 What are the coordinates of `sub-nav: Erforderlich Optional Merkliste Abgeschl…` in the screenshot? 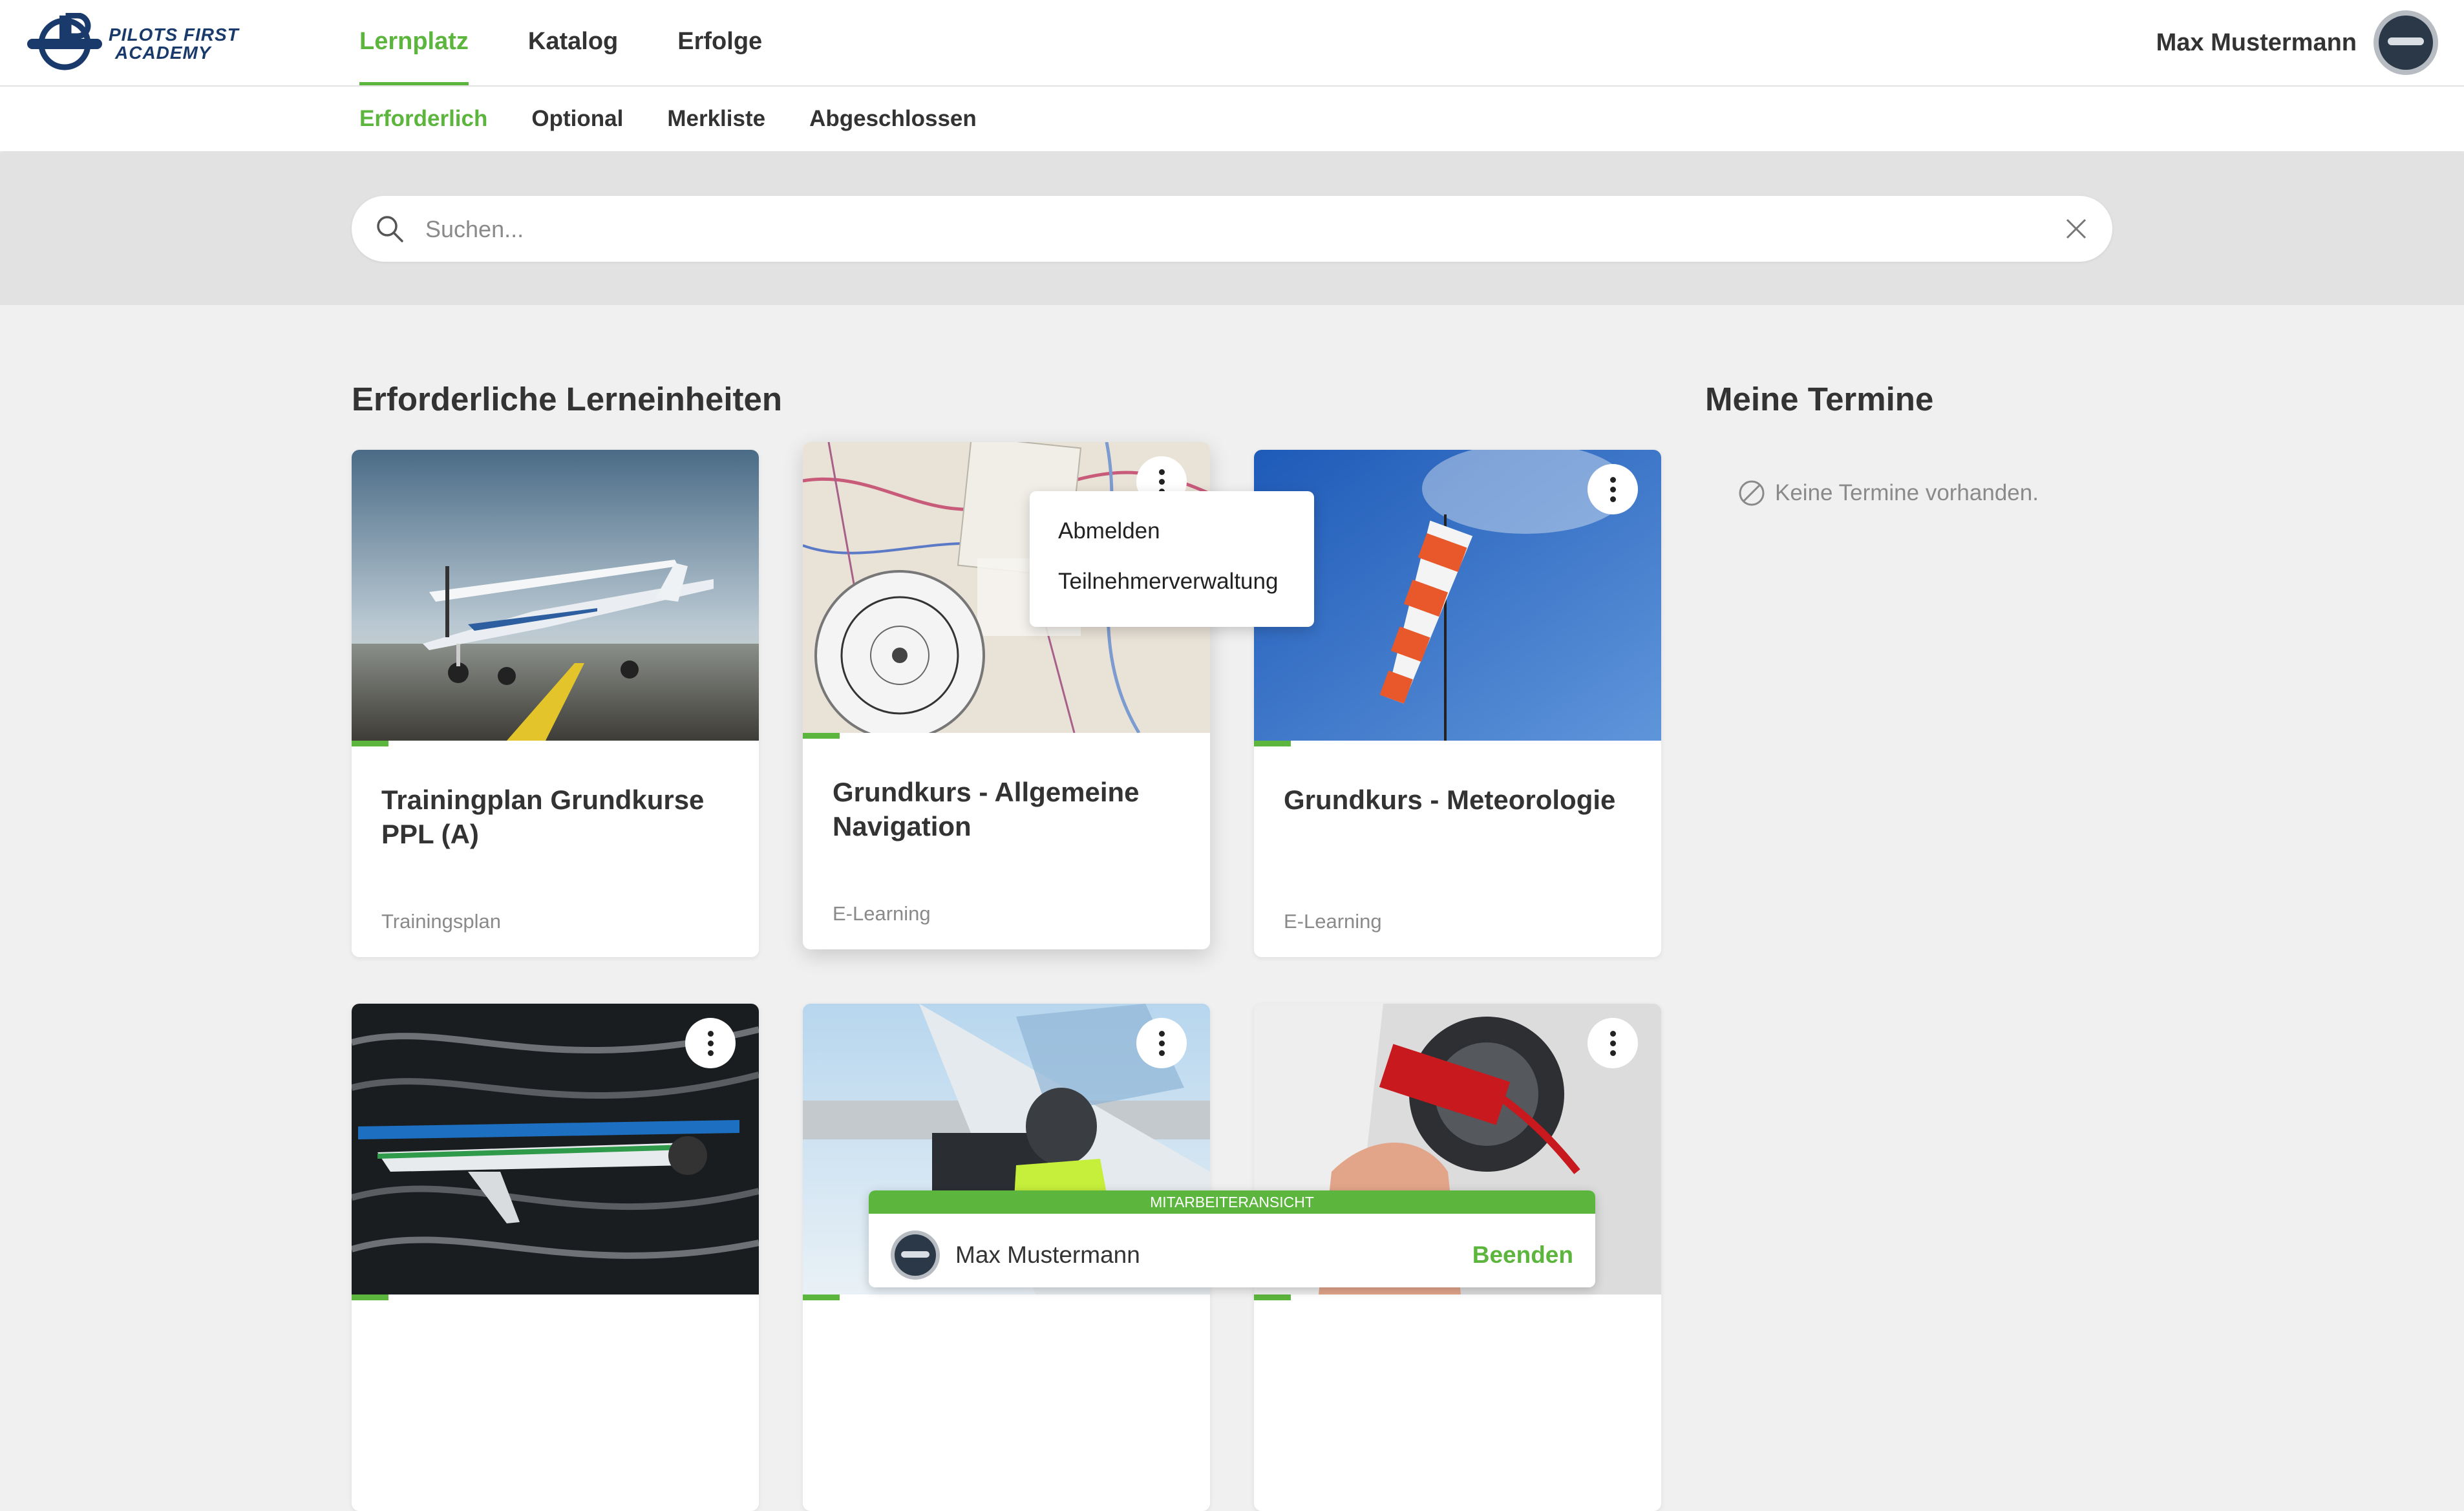 It's located at (1232, 119).